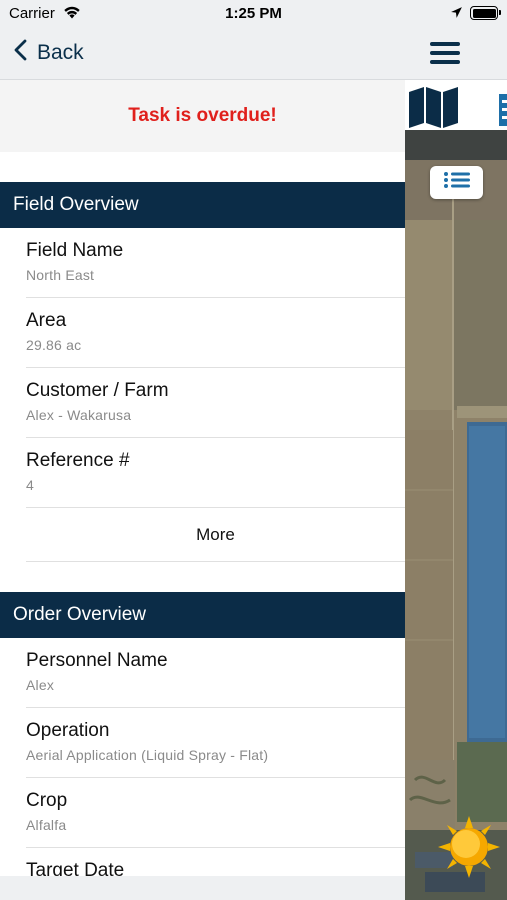 The image size is (507, 900). What do you see at coordinates (215, 263) in the screenshot?
I see `field-name-row: Field Name North East` at bounding box center [215, 263].